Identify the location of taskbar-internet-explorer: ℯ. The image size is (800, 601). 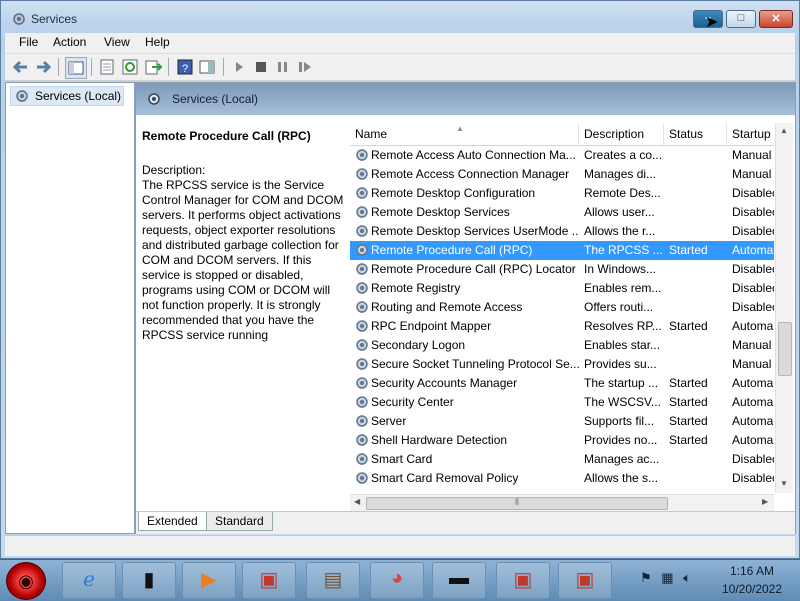
(89, 580).